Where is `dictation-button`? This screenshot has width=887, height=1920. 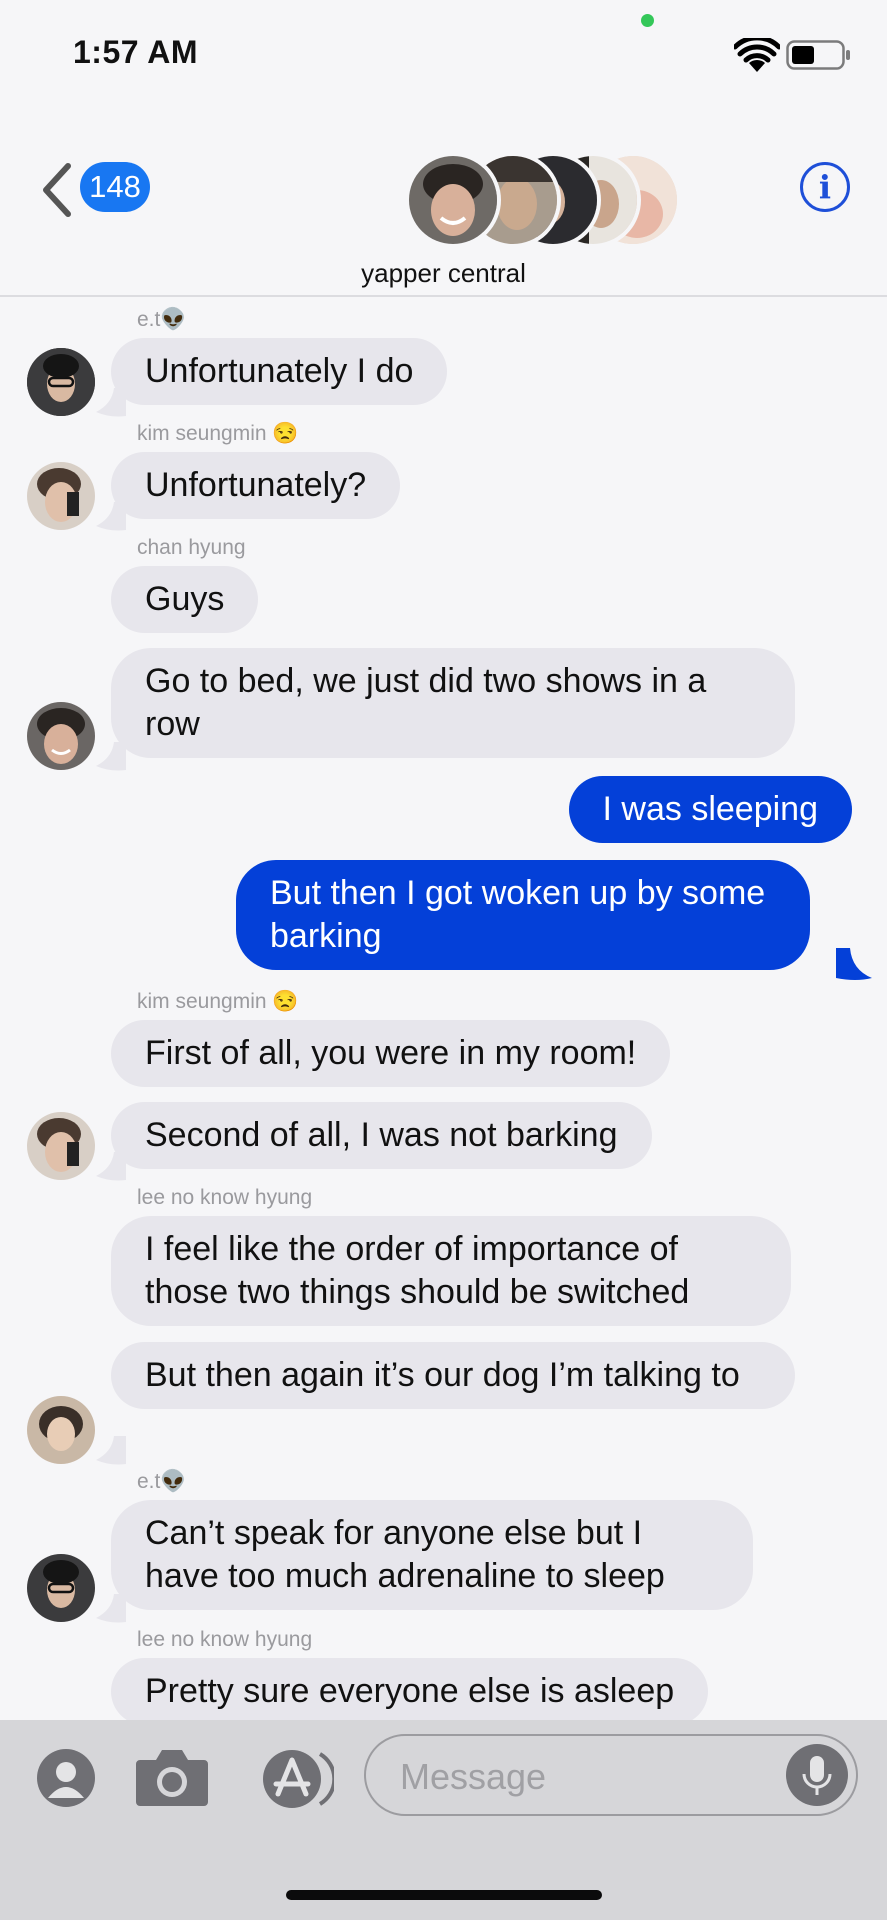 dictation-button is located at coordinates (817, 1775).